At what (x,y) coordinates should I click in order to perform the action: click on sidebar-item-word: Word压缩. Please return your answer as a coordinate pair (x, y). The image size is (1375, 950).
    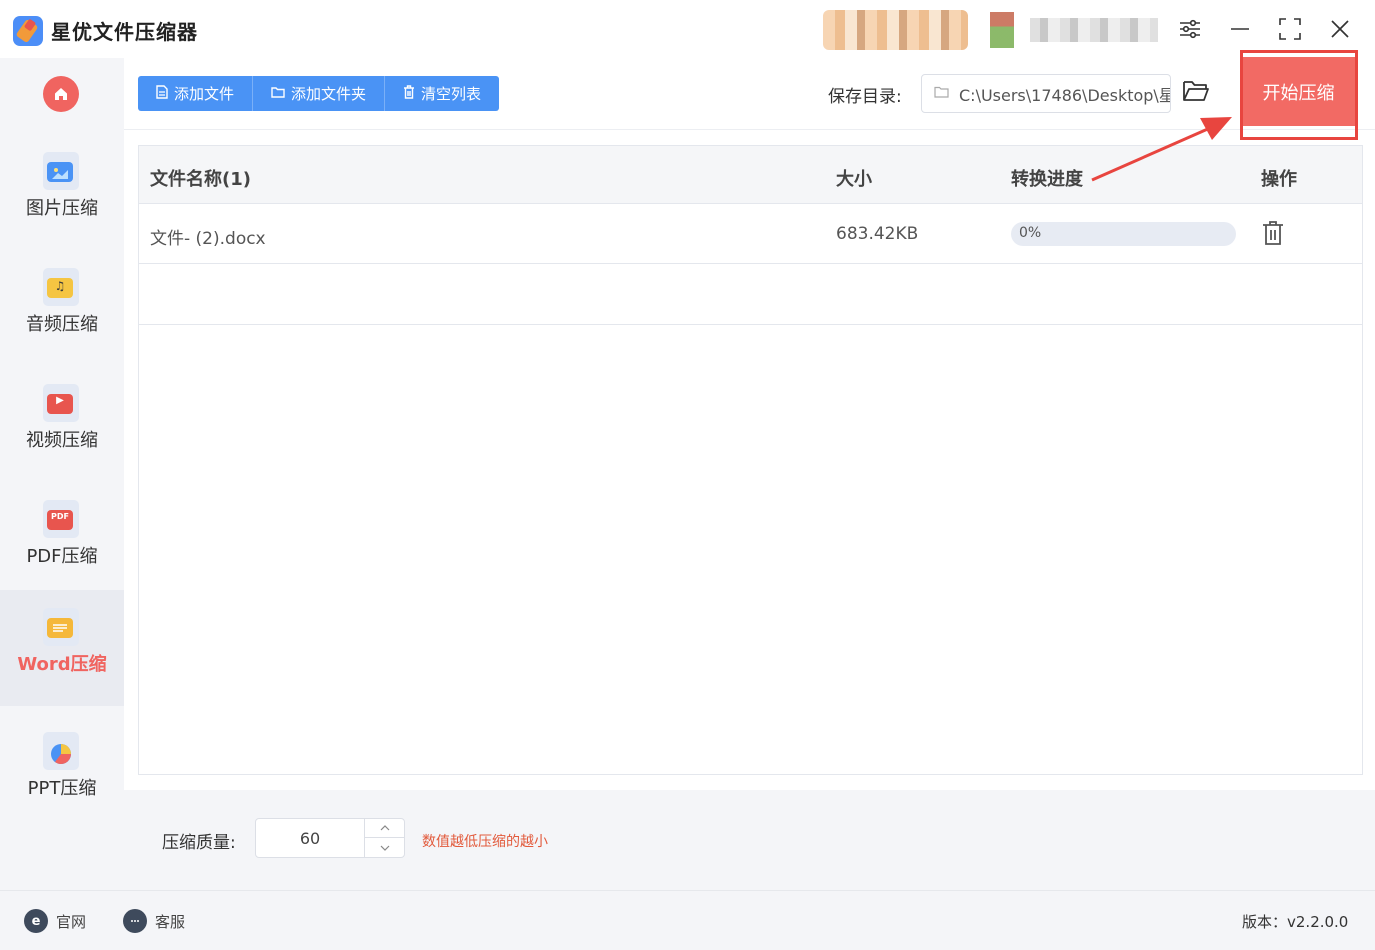
    Looking at the image, I should click on (62, 648).